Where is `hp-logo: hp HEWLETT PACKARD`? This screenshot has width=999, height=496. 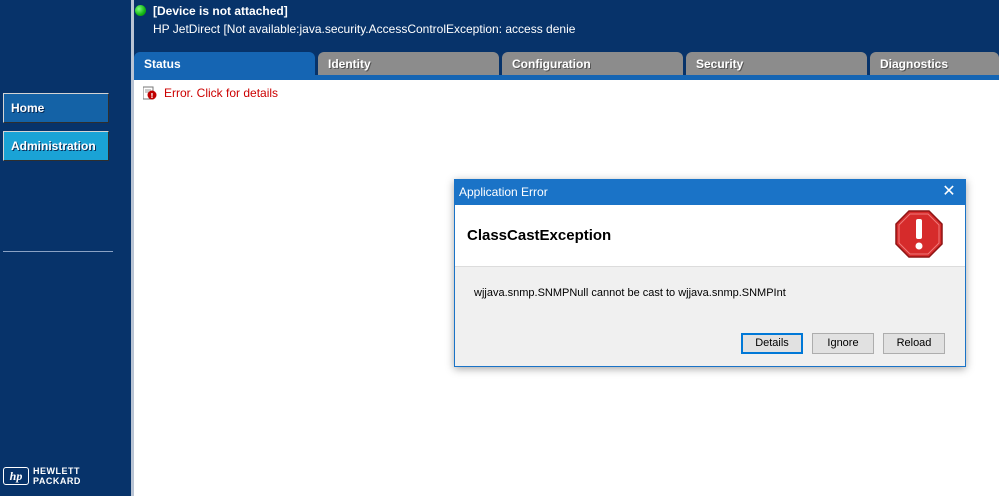
hp-logo: hp HEWLETT PACKARD is located at coordinates (42, 476).